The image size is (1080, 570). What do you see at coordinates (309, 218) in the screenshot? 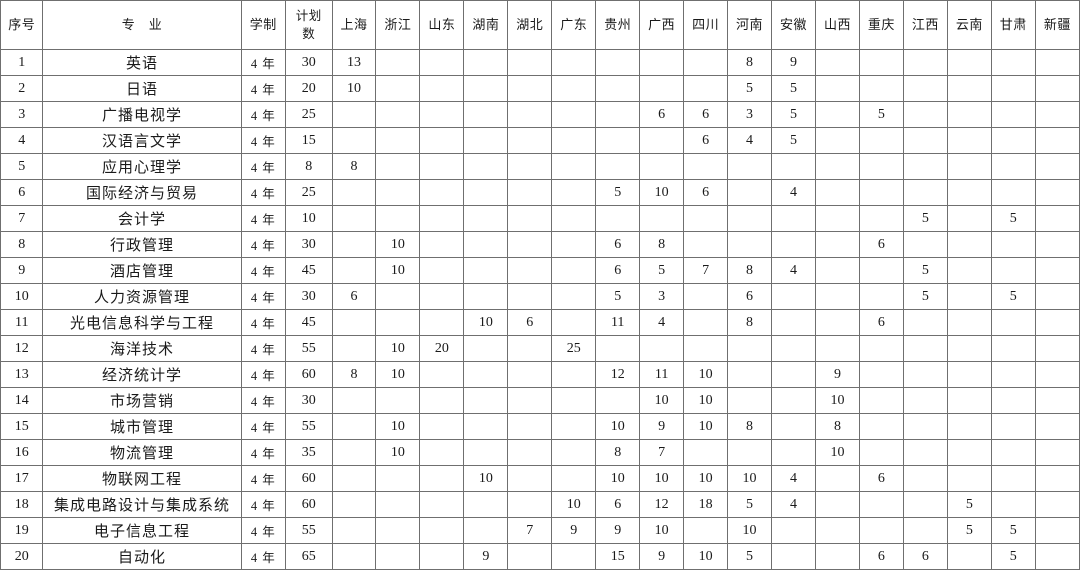
I see `row-total-plan: 10` at bounding box center [309, 218].